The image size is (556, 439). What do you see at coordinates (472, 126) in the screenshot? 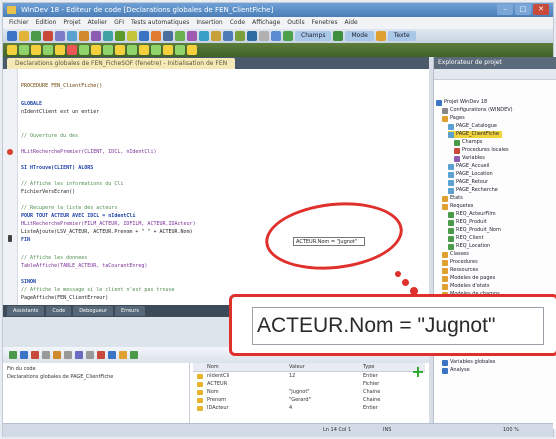
I see `tree-item: PAGE_Catalogue` at bounding box center [472, 126].